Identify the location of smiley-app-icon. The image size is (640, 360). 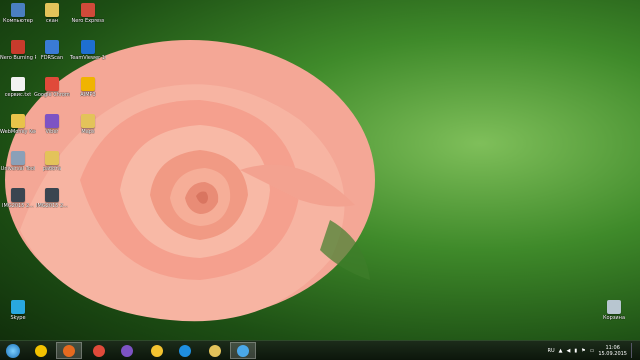
(157, 350).